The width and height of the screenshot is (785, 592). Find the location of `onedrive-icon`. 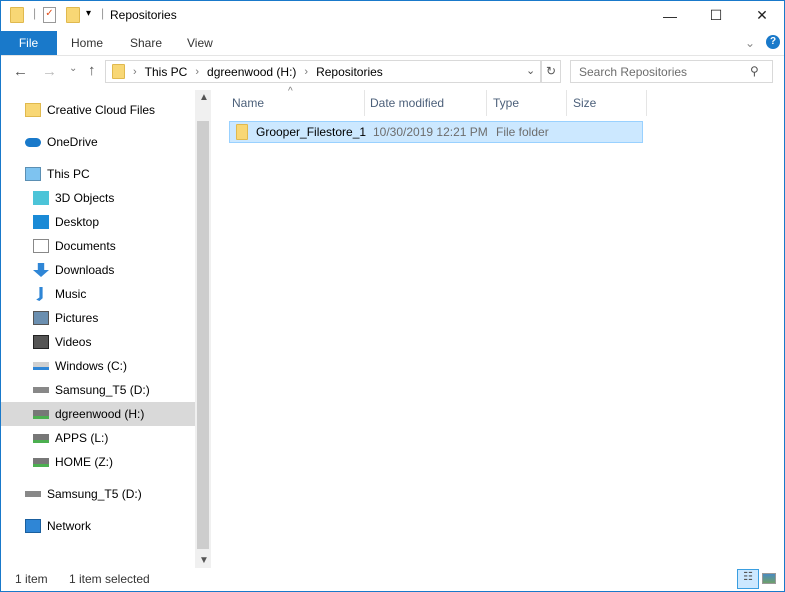

onedrive-icon is located at coordinates (33, 142).